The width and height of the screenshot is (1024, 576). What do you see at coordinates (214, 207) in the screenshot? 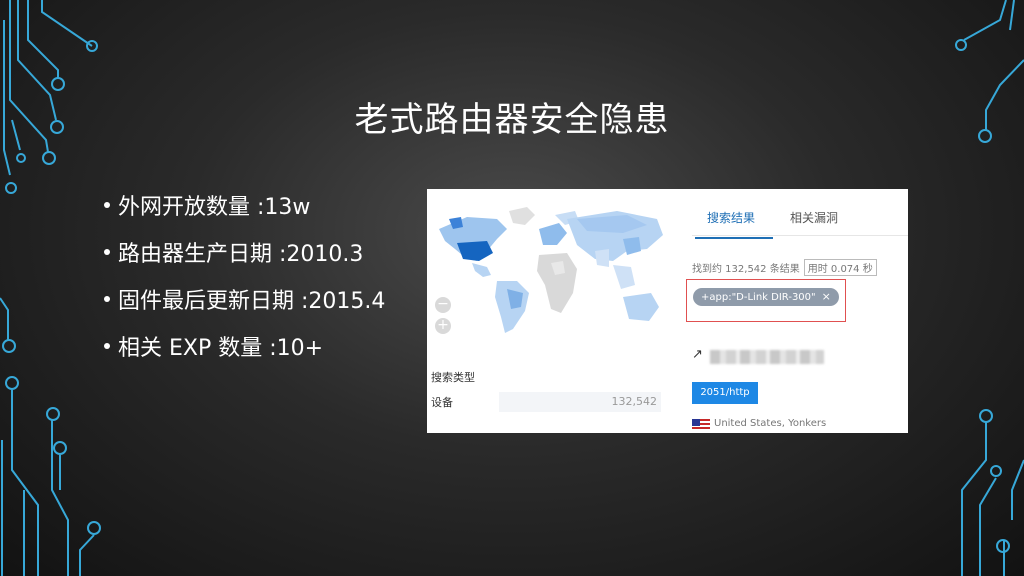
I see `bullet-text: 外网开放数量 :13w` at bounding box center [214, 207].